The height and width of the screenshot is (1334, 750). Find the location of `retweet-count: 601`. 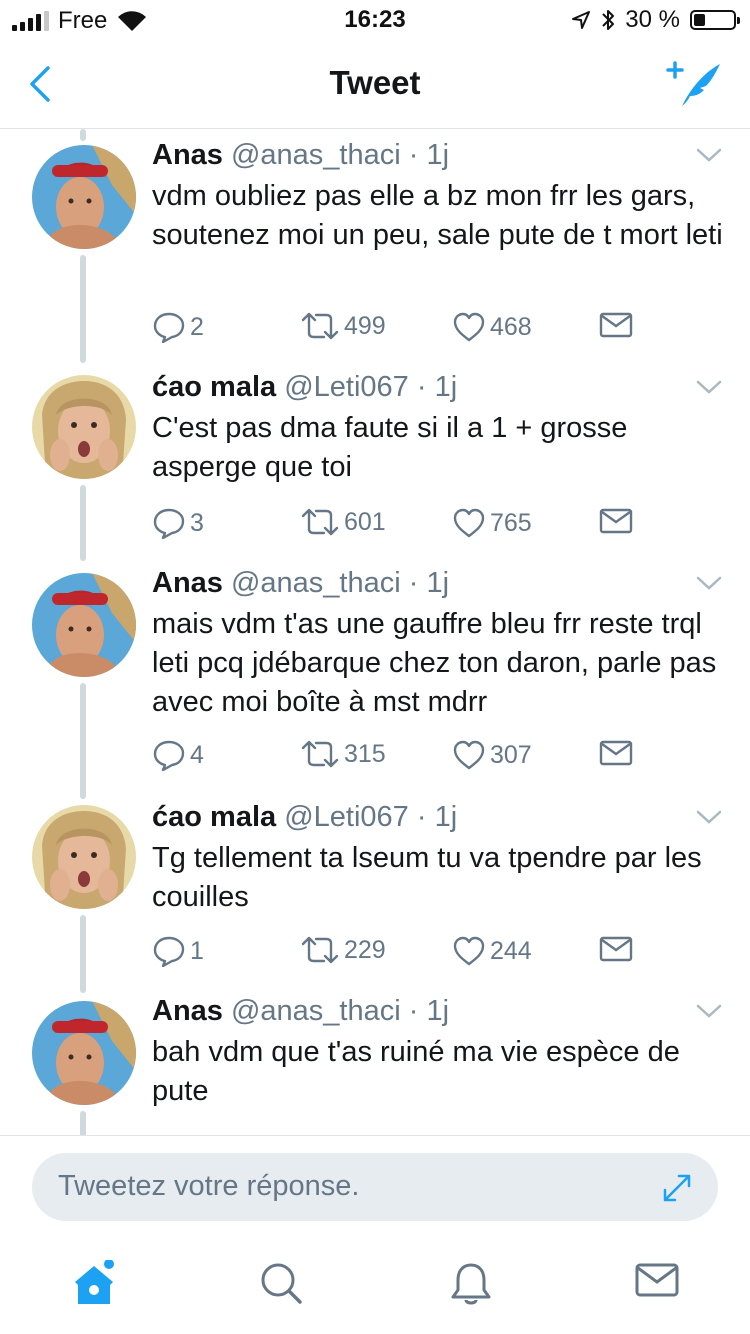

retweet-count: 601 is located at coordinates (365, 521).